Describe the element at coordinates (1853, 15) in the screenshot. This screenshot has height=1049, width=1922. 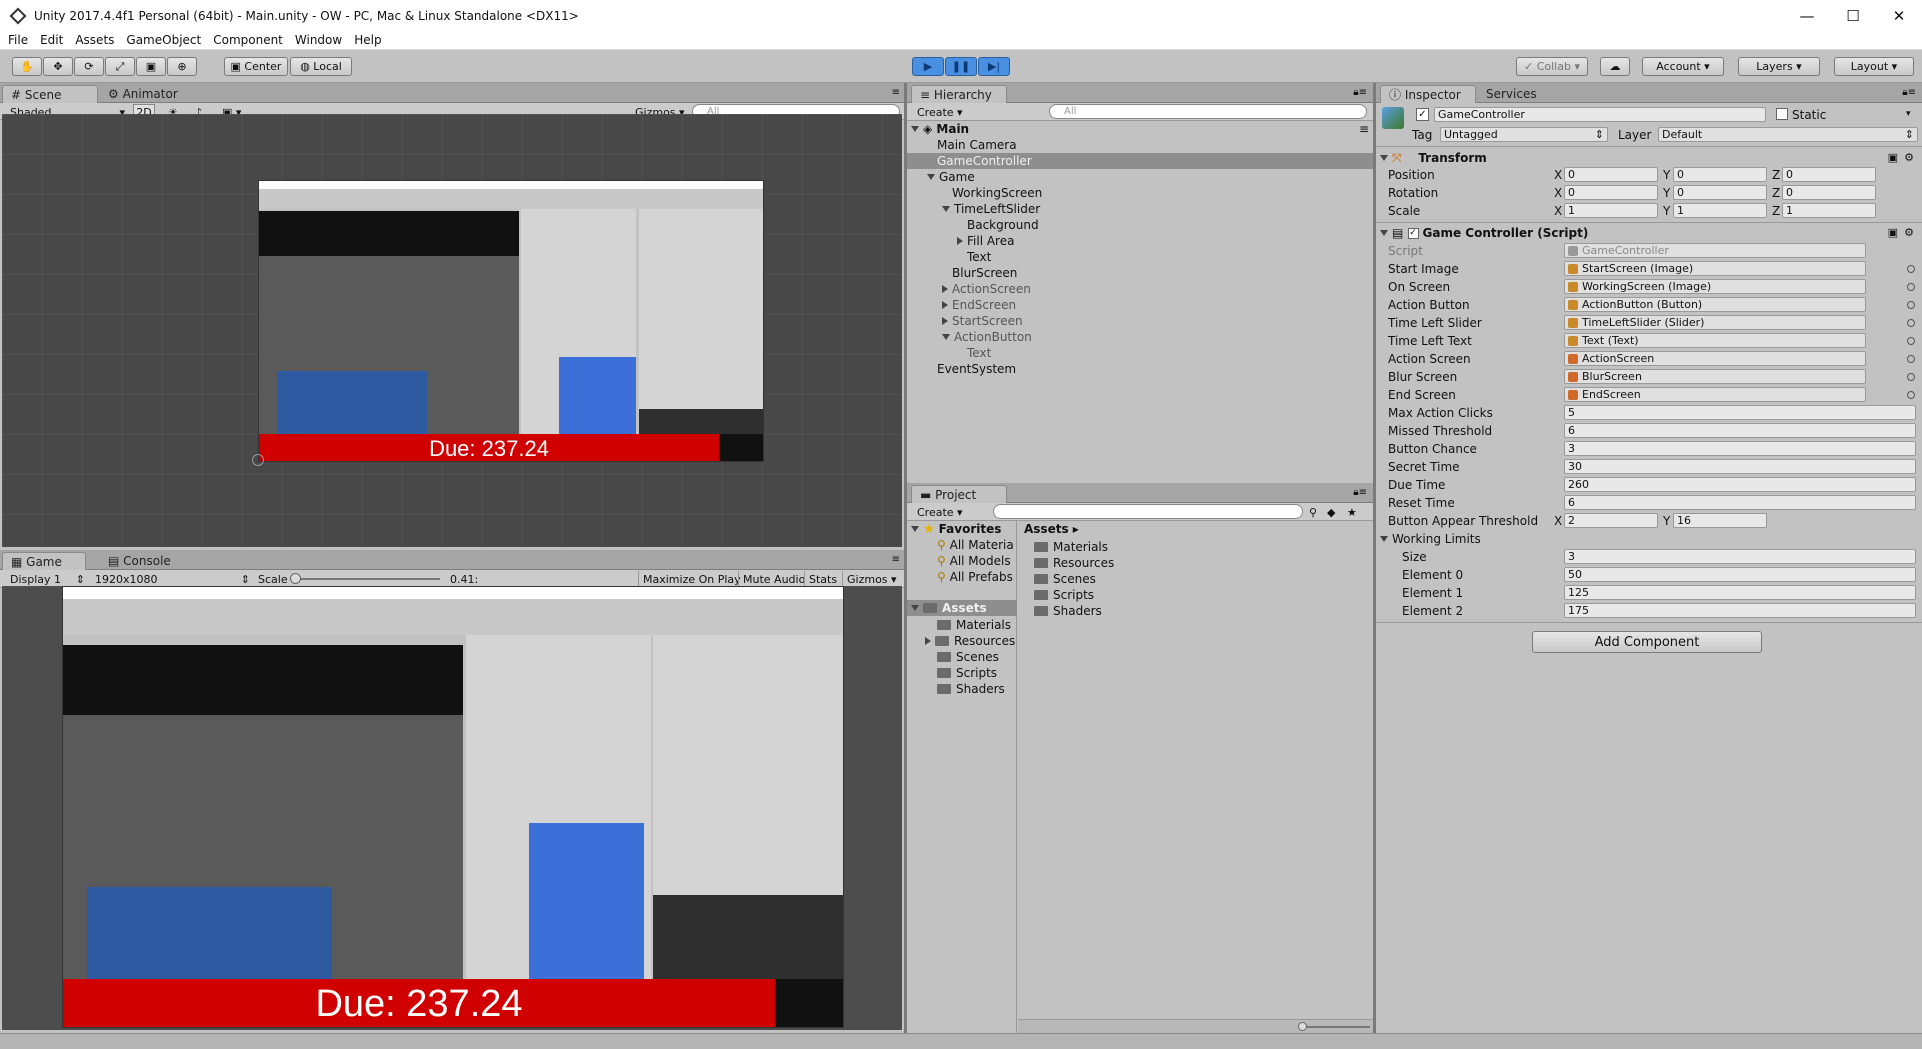
I see `maximize-button: ☐` at that location.